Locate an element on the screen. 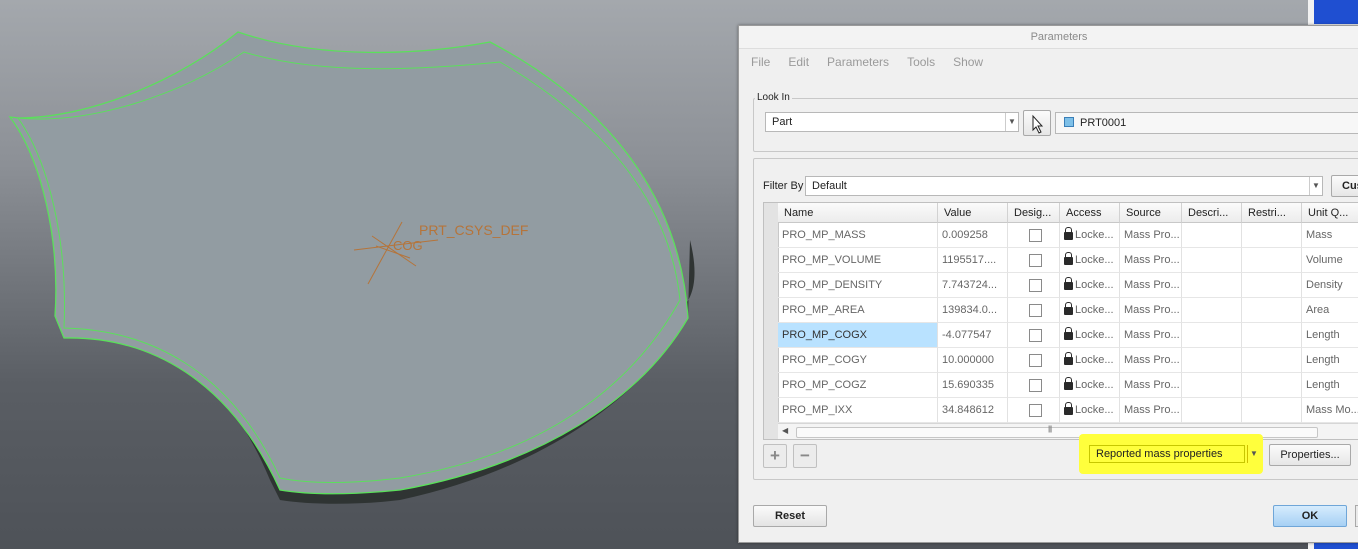 This screenshot has width=1358, height=549. cell-name: PRO_MP_COGZ is located at coordinates (858, 385).